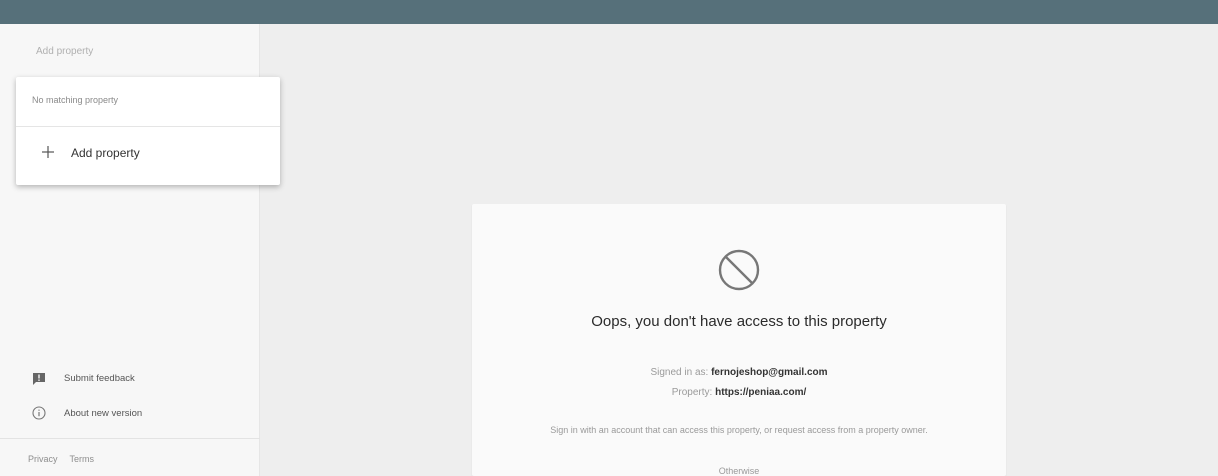 The width and height of the screenshot is (1218, 476). What do you see at coordinates (761, 392) in the screenshot?
I see `property-url: https://peniaa.com/` at bounding box center [761, 392].